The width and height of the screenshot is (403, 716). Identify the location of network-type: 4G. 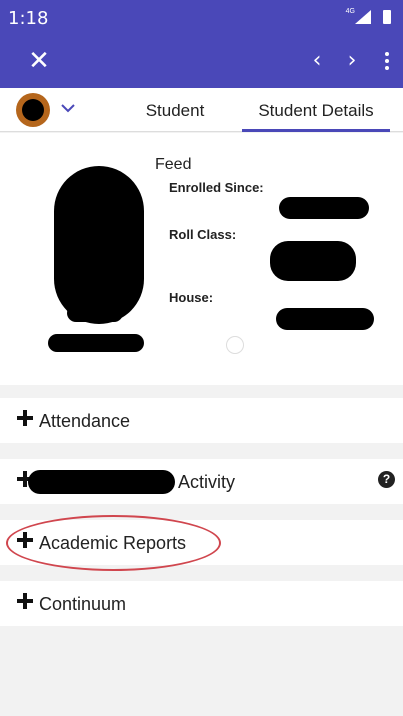
(350, 11).